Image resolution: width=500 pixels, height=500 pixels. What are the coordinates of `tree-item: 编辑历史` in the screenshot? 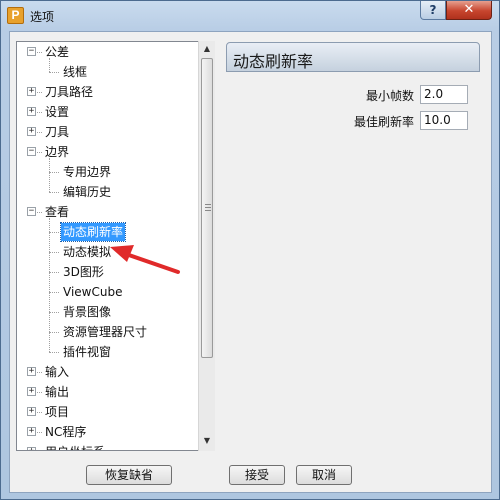 It's located at (87, 192).